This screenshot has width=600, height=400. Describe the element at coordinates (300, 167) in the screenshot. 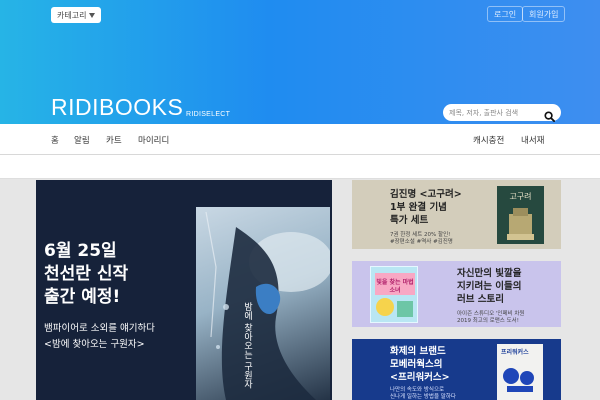

I see `sub-nav-strip` at that location.